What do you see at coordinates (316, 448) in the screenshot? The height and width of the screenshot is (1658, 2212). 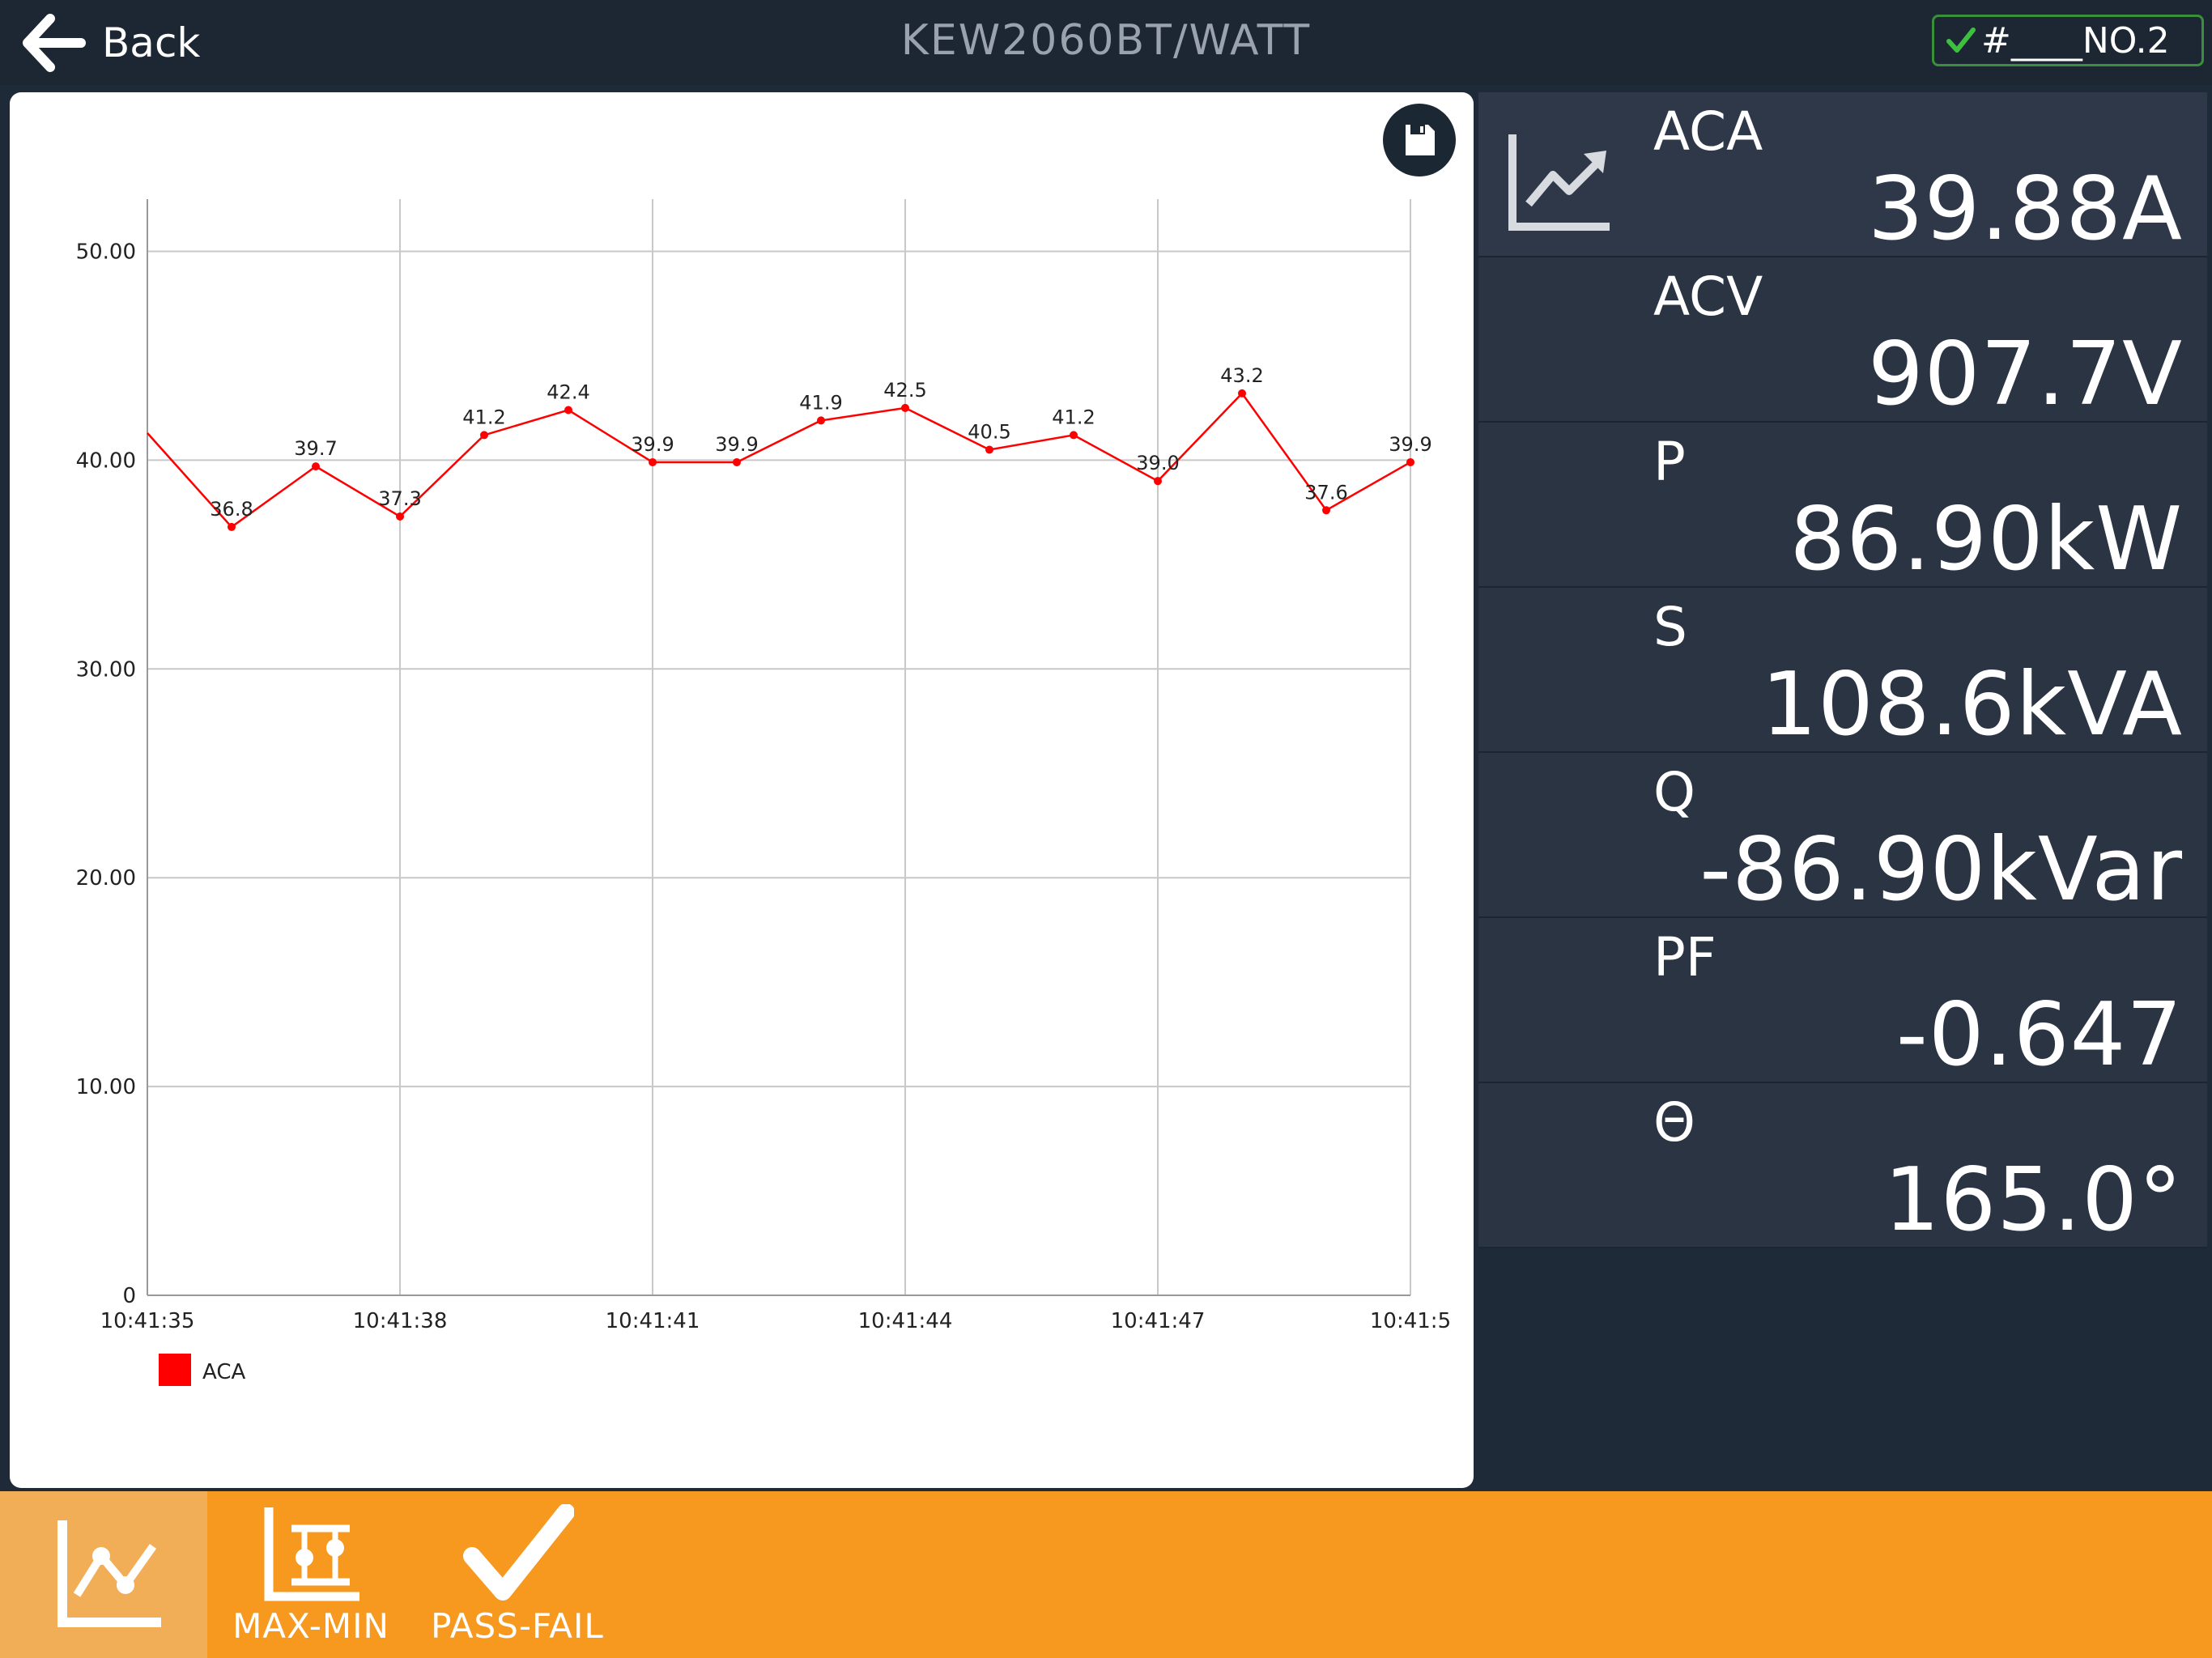 I see `data-label: 39.7` at bounding box center [316, 448].